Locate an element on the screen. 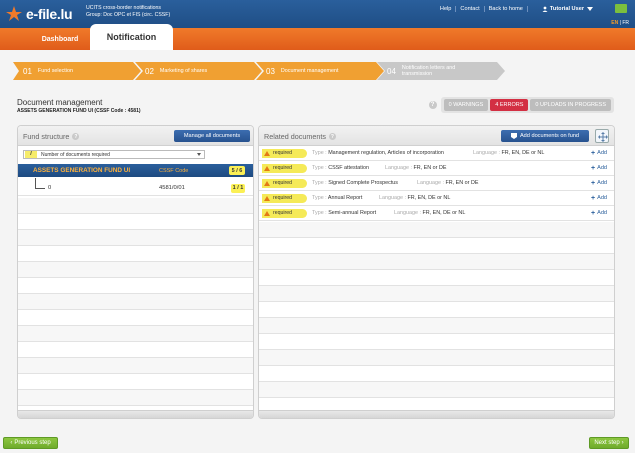  chevron-down-icon is located at coordinates (590, 8).